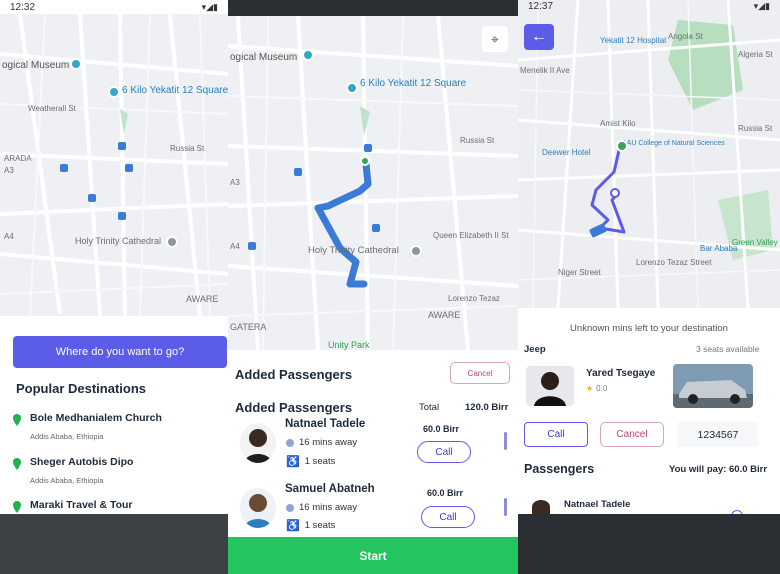 The width and height of the screenshot is (780, 574). I want to click on map-label-a3: A3, so click(9, 170).